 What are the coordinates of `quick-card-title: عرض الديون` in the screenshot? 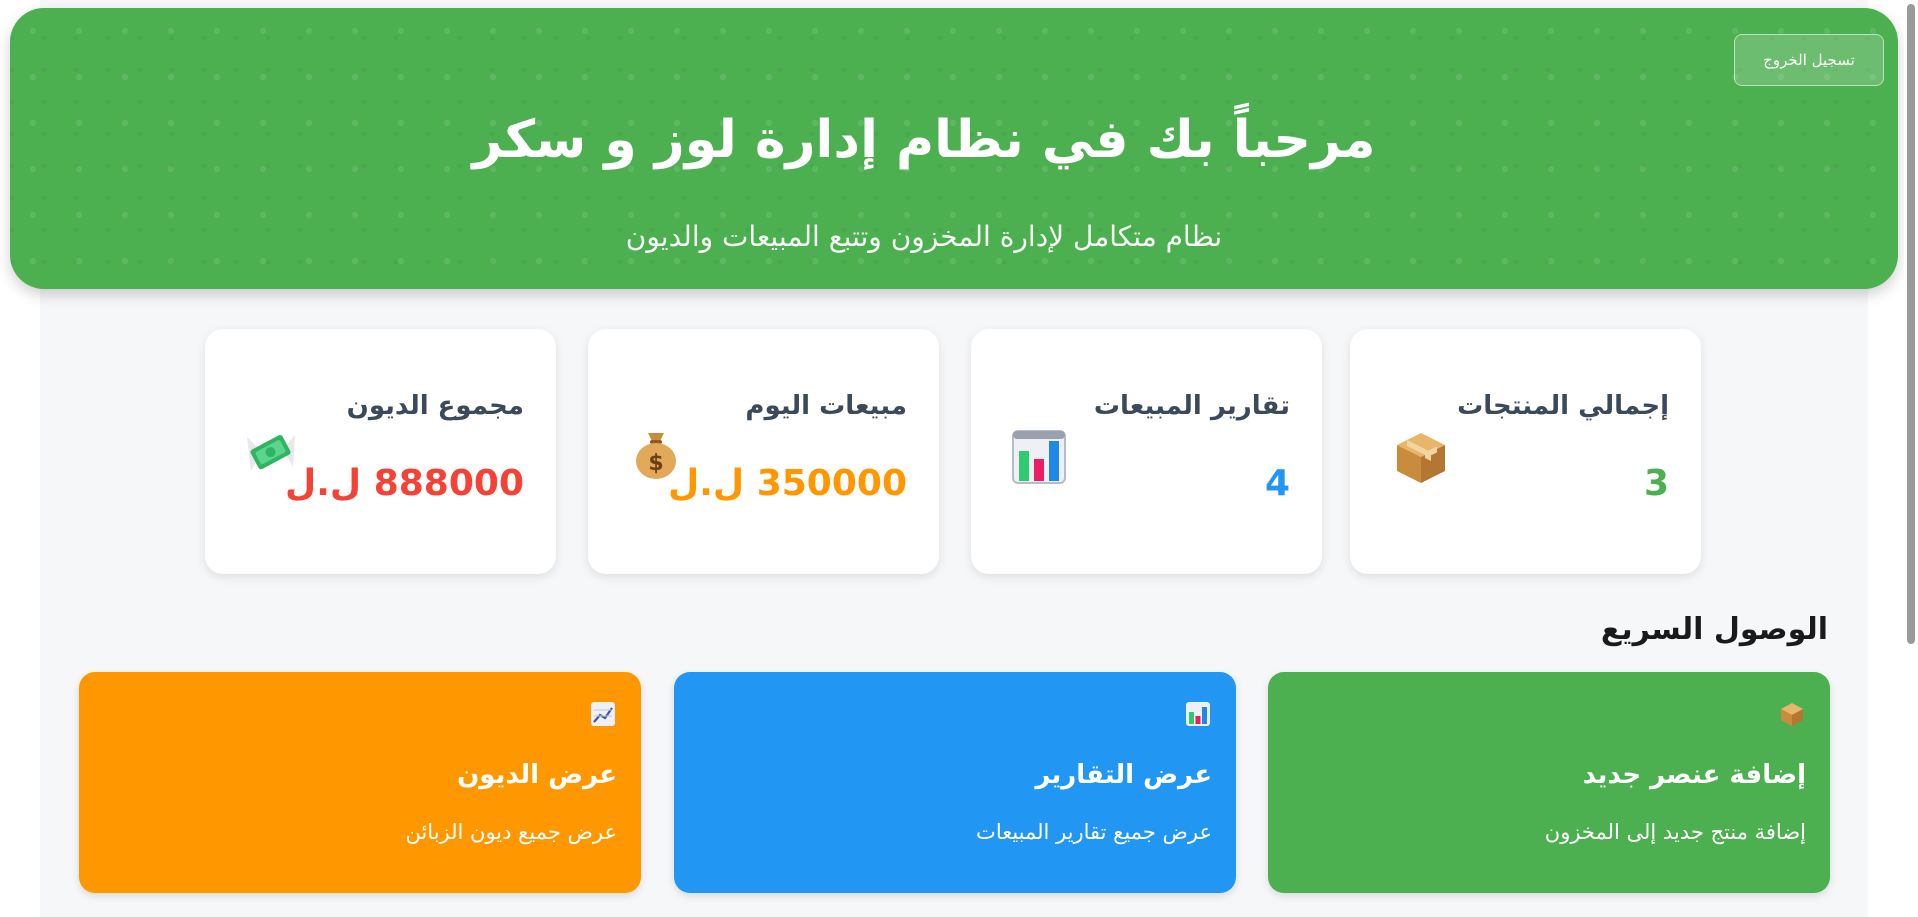 It's located at (537, 775).